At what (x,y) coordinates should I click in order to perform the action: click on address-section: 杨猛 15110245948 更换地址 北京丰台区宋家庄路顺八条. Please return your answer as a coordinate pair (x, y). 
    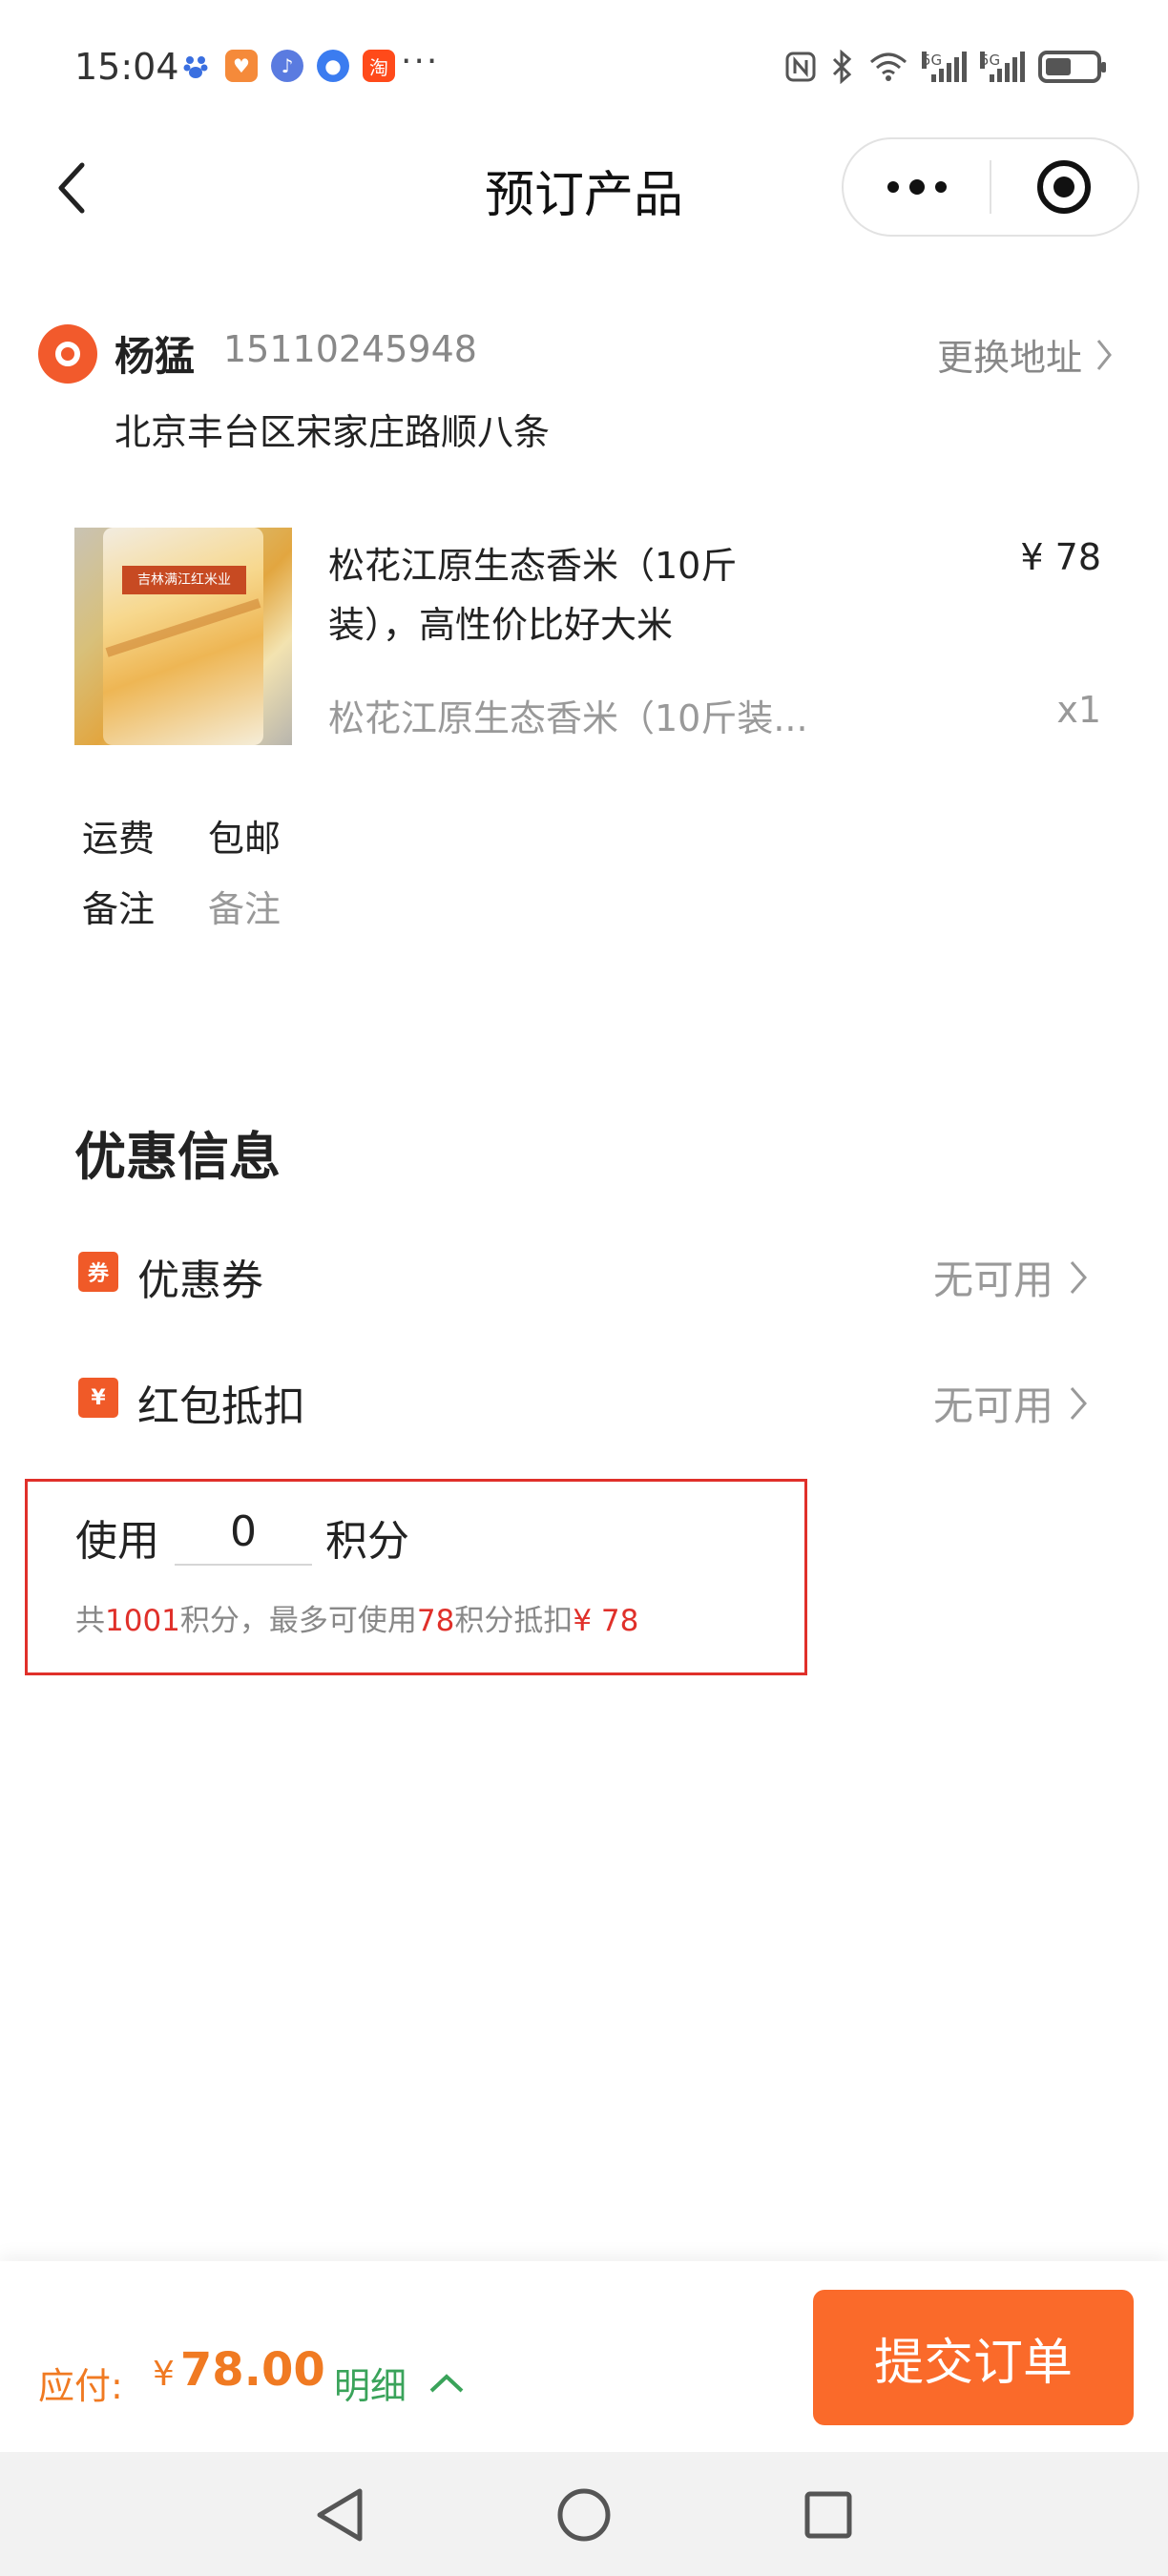
    Looking at the image, I should click on (584, 386).